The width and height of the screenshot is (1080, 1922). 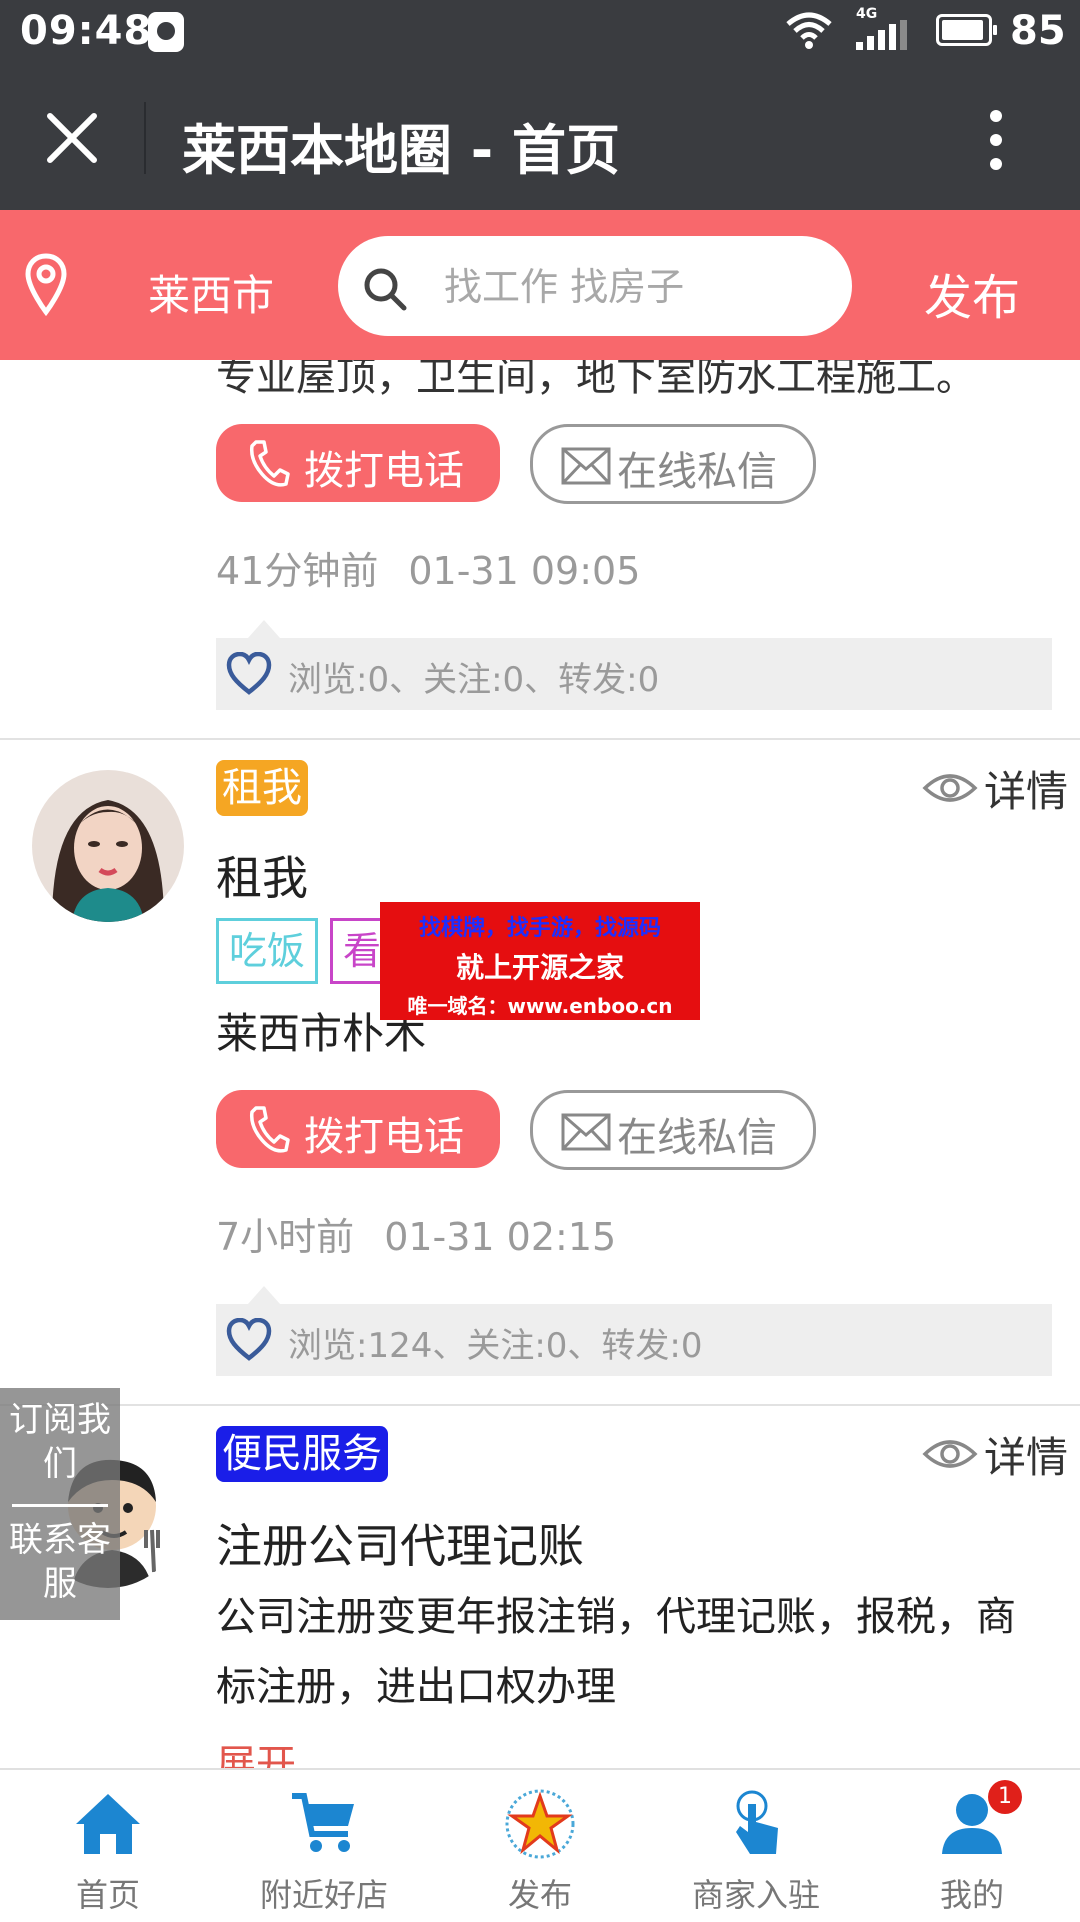 What do you see at coordinates (166, 32) in the screenshot?
I see `qq-notification-icon` at bounding box center [166, 32].